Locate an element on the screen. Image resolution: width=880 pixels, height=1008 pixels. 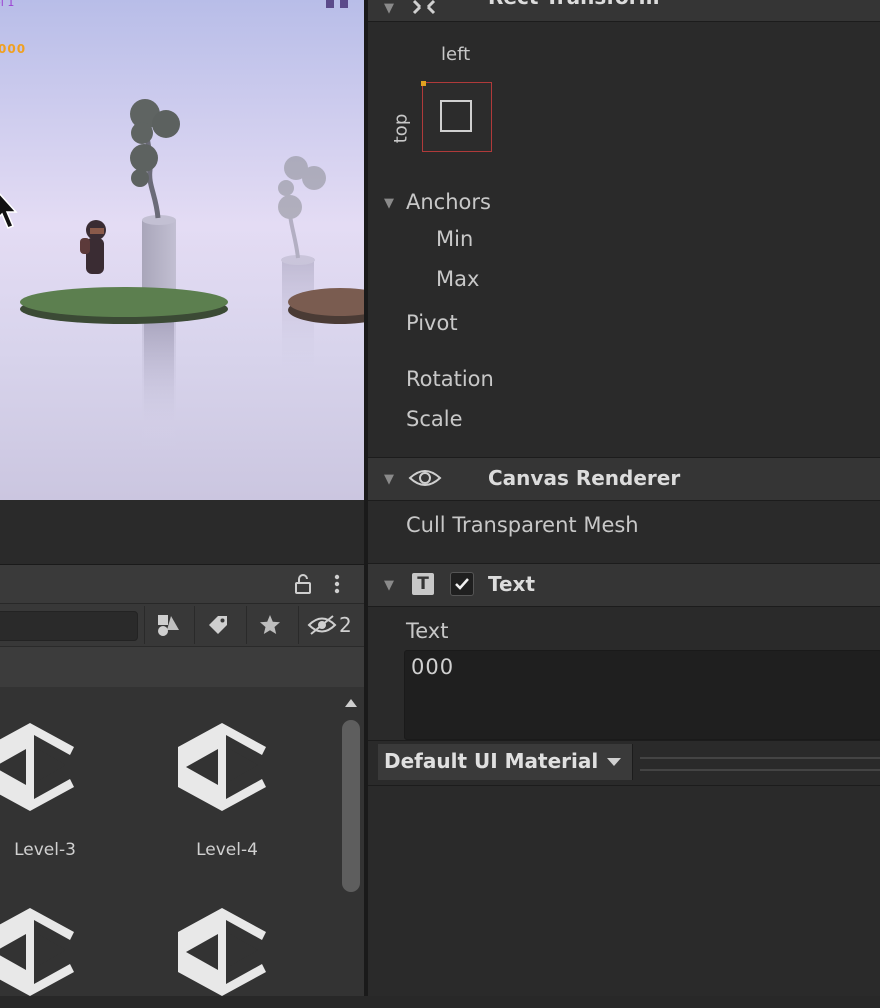
project-panel-header is located at coordinates (182, 583).